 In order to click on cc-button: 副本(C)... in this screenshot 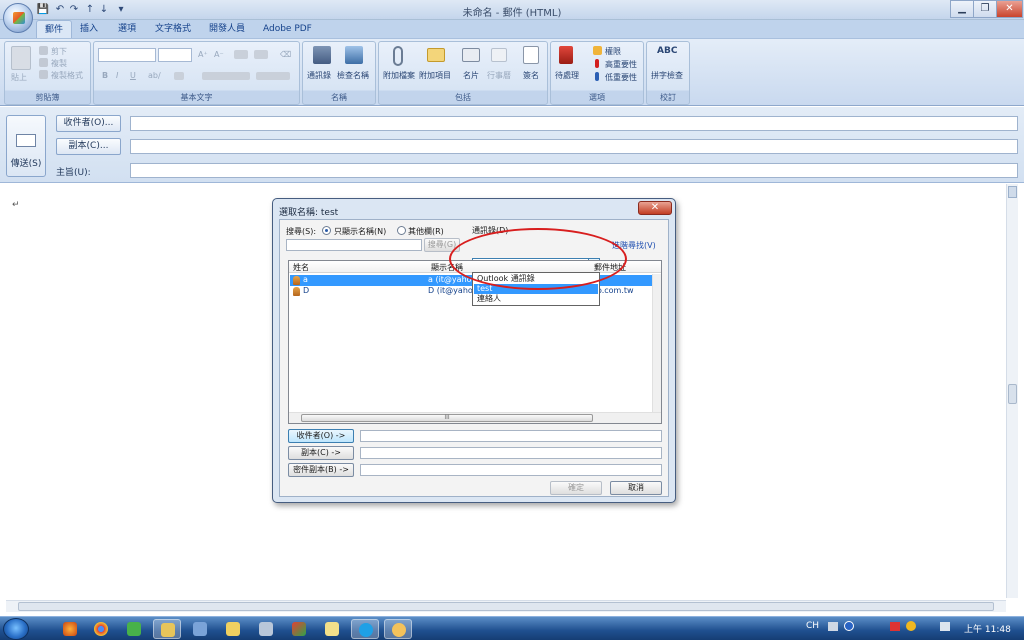, I will do `click(88, 146)`.